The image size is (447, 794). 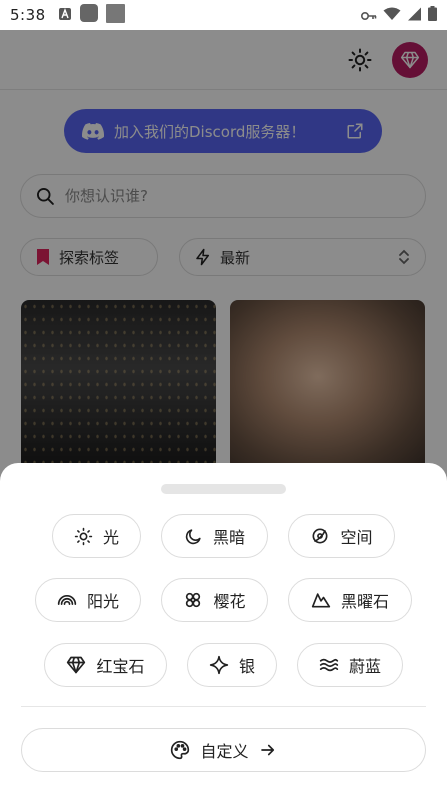 What do you see at coordinates (96, 536) in the screenshot?
I see `theme-option-light: 光` at bounding box center [96, 536].